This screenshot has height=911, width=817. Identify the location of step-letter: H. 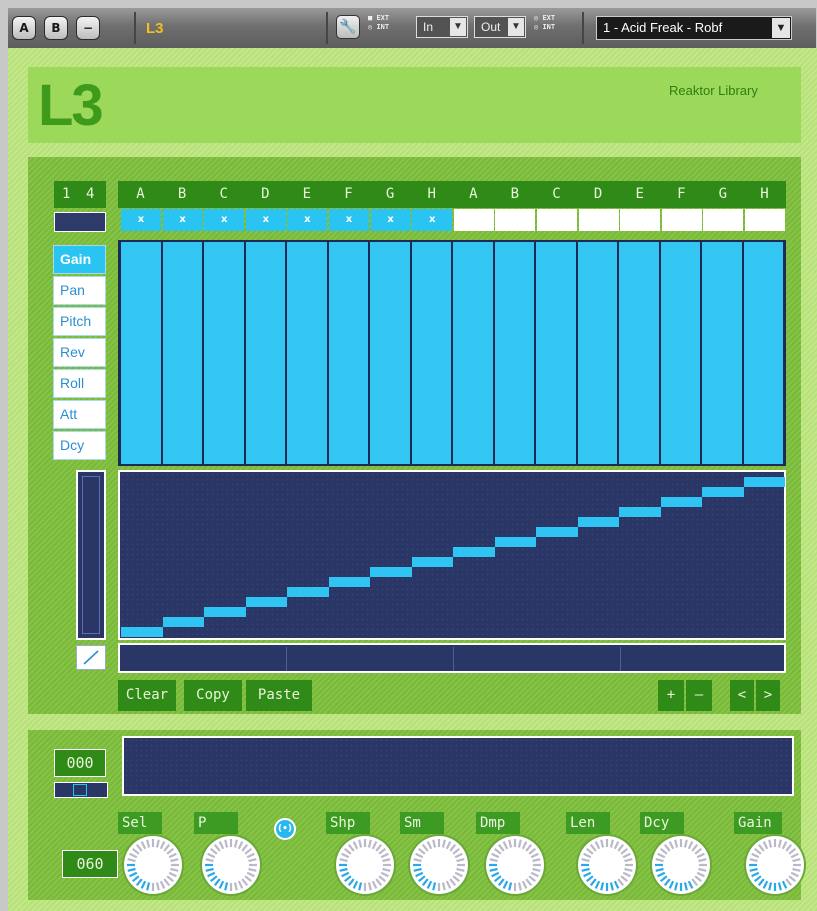
(764, 194).